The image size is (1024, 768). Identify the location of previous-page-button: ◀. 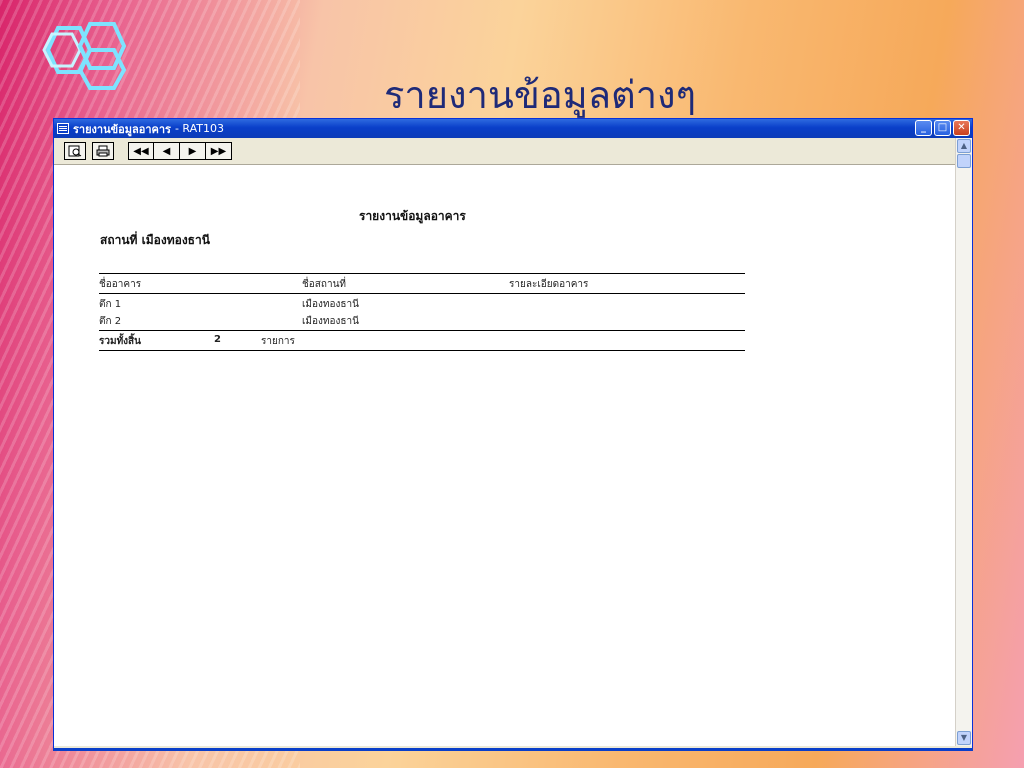
(167, 151).